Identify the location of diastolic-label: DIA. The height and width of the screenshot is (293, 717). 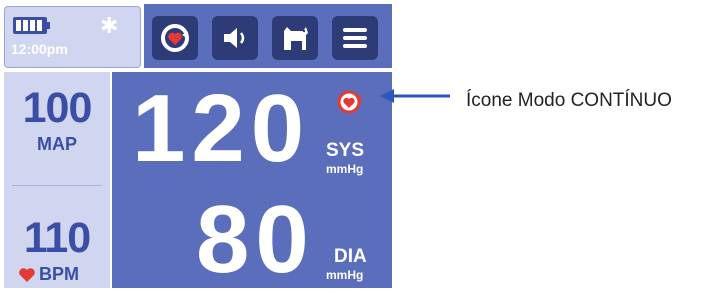
(350, 256).